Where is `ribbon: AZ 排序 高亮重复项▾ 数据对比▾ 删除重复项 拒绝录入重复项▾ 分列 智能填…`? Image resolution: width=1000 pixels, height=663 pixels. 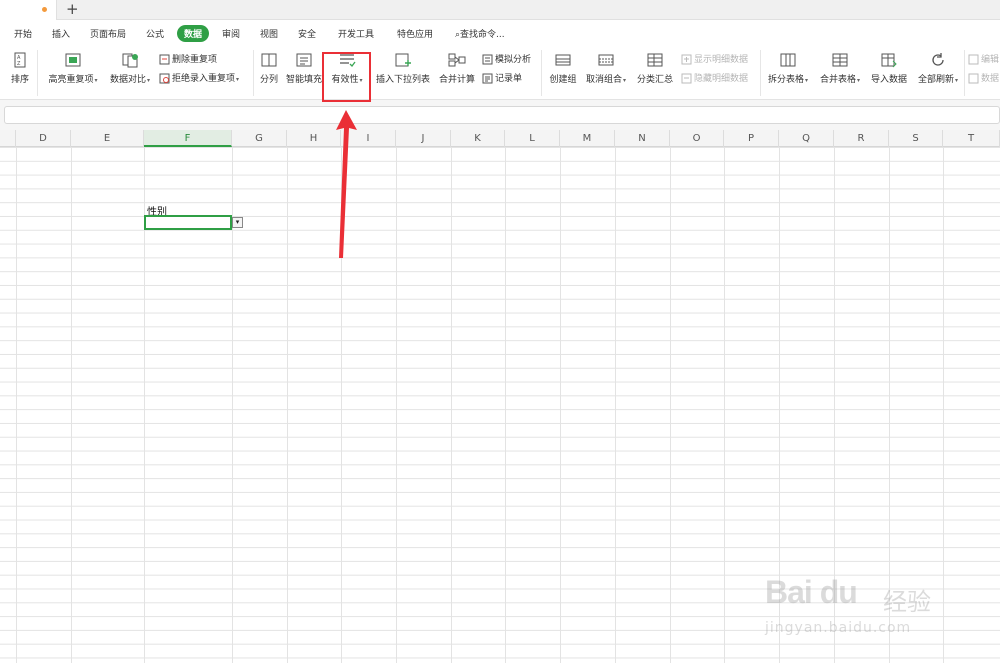 ribbon: AZ 排序 高亮重复项▾ 数据对比▾ 删除重复项 拒绝录入重复项▾ 分列 智能填… is located at coordinates (500, 73).